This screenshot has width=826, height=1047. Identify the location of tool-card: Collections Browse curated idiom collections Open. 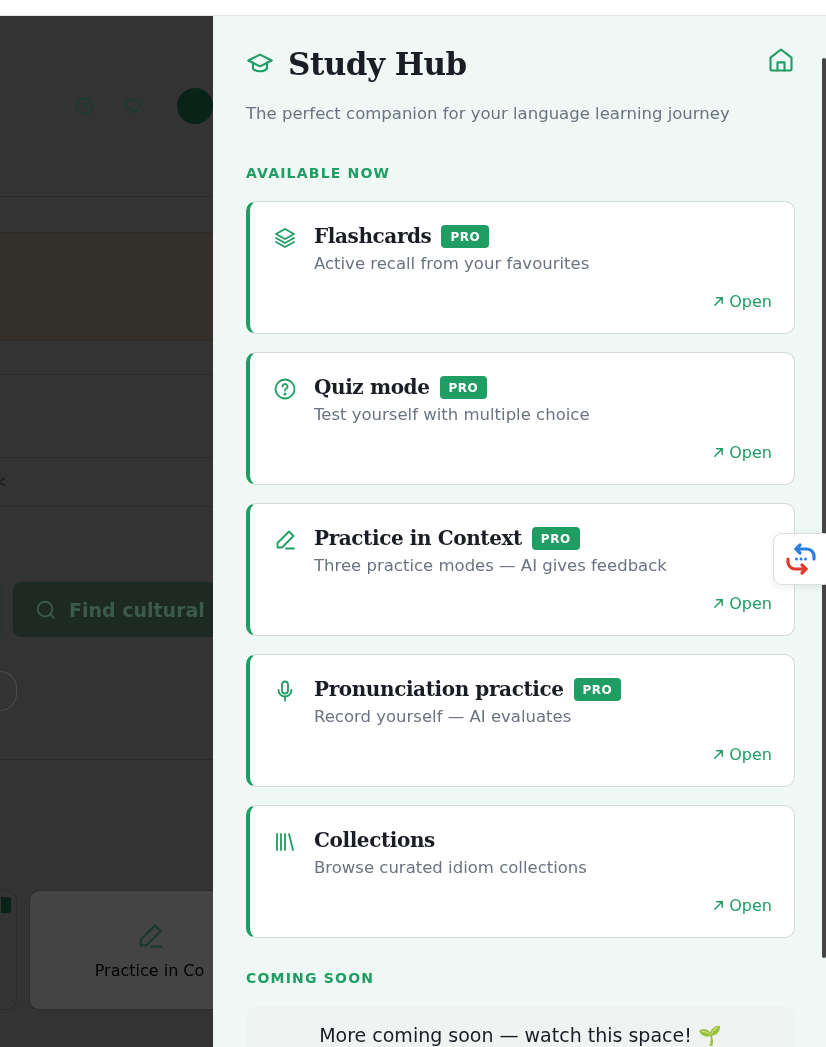
(520, 871).